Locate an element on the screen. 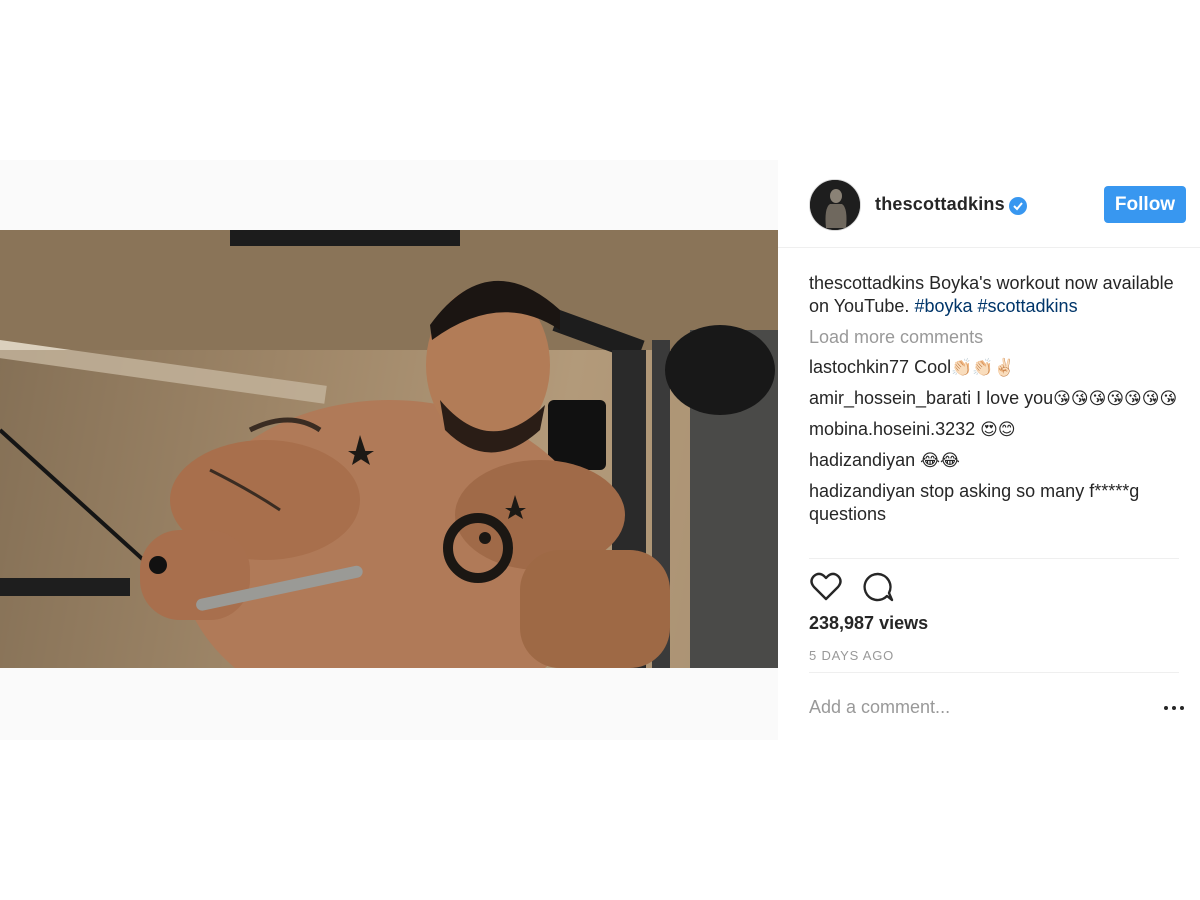 The image size is (1200, 900). comment-username: amir_hossein_barati is located at coordinates (890, 398).